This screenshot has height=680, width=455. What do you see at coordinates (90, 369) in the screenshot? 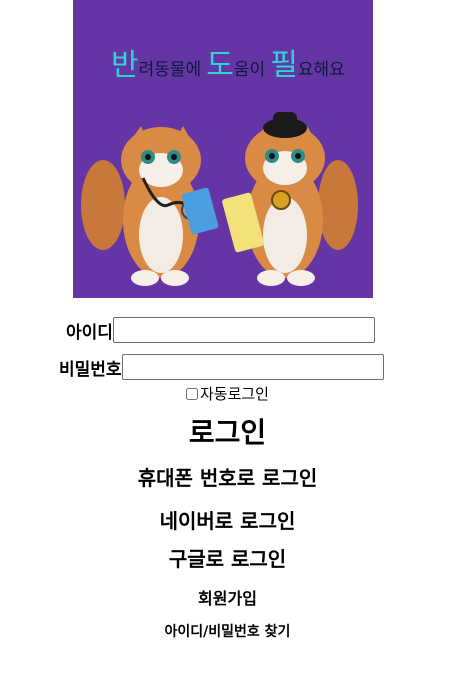
I see `password-label: 비밀번호` at bounding box center [90, 369].